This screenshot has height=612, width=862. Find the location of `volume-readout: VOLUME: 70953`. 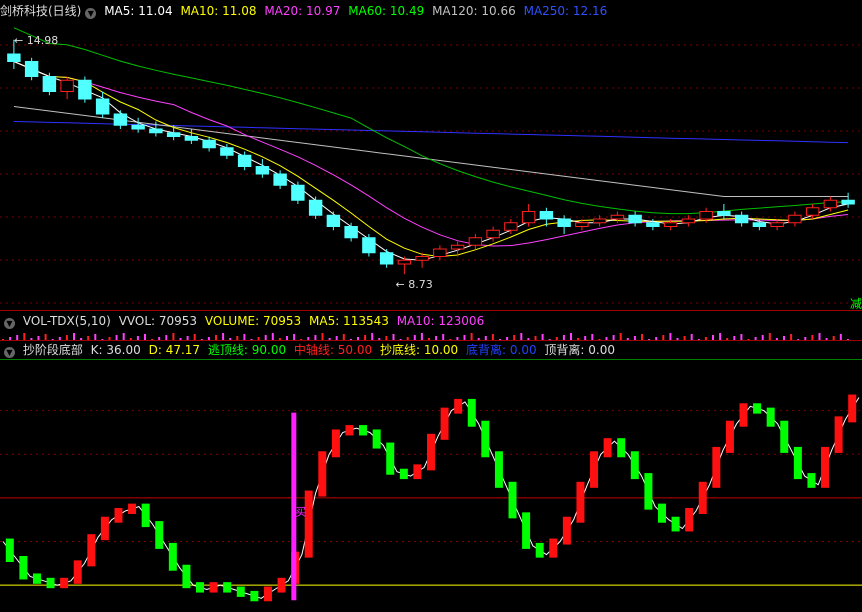

volume-readout: VOLUME: 70953 is located at coordinates (253, 321).